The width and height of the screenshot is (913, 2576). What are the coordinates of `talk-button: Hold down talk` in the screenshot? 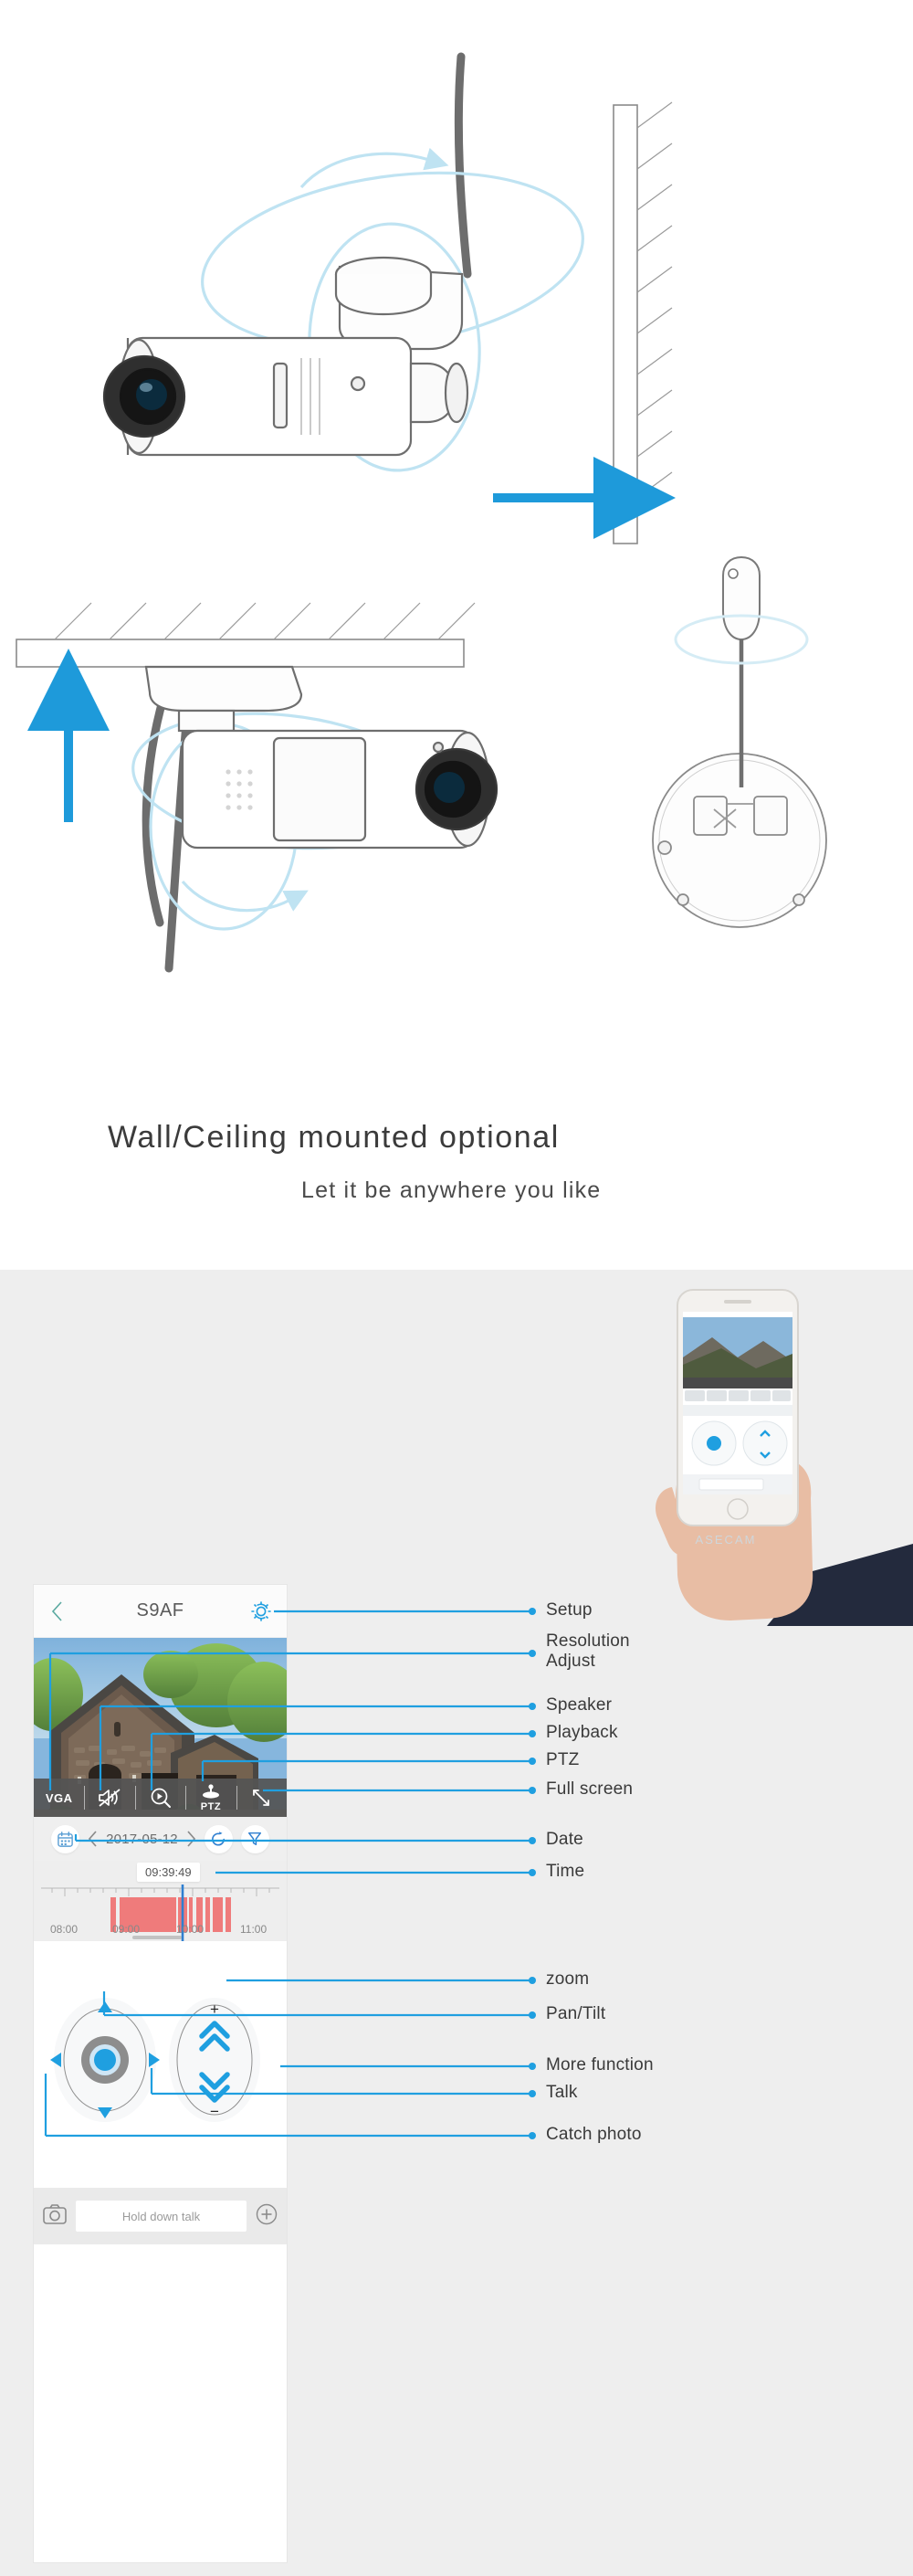 It's located at (162, 2216).